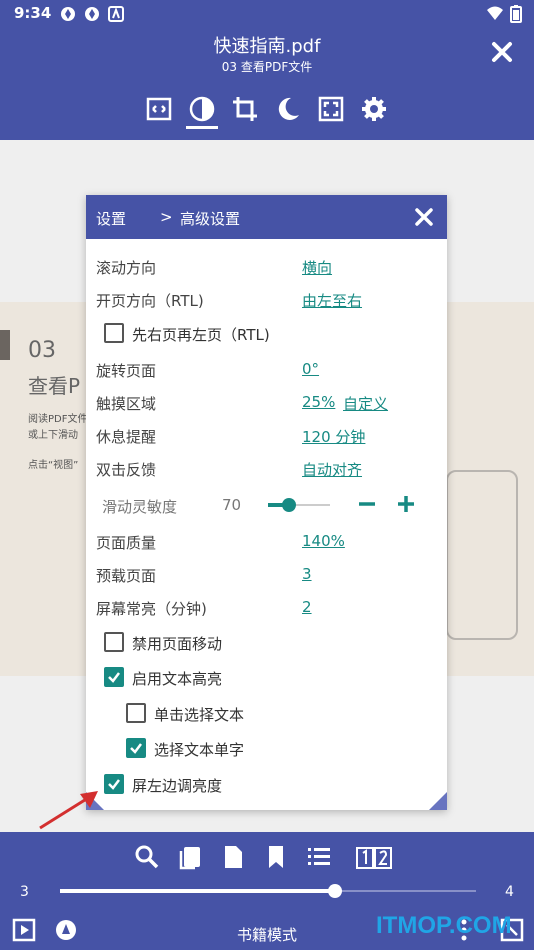 This screenshot has width=534, height=950. What do you see at coordinates (267, 111) in the screenshot?
I see `top-toolbar` at bounding box center [267, 111].